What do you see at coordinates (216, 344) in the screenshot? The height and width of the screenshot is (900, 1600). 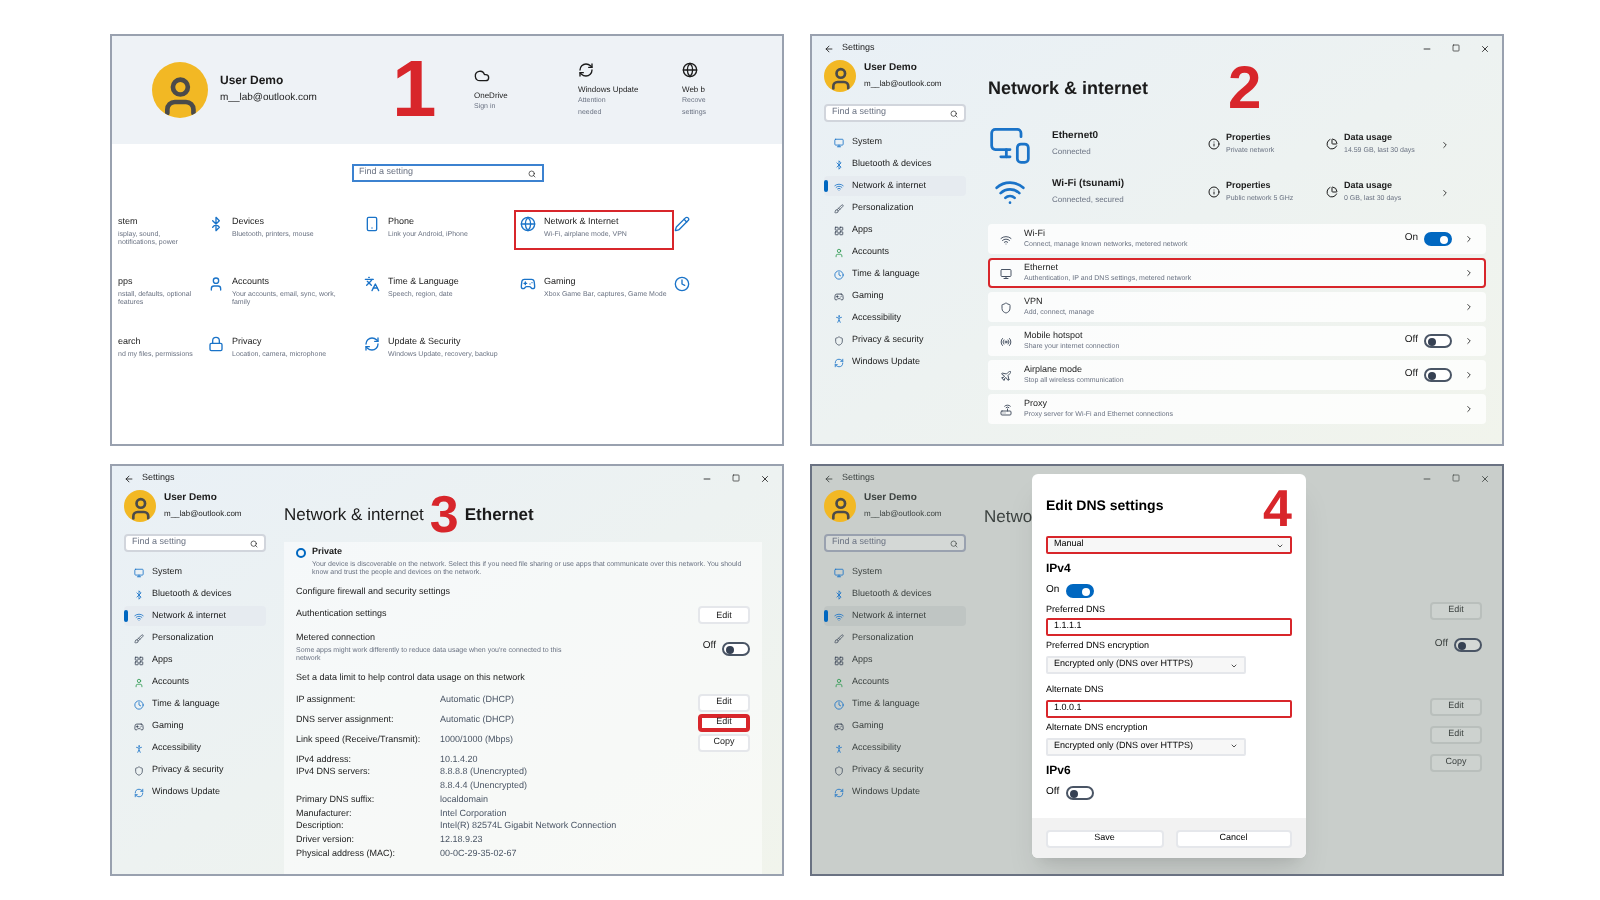 I see `lock-icon` at bounding box center [216, 344].